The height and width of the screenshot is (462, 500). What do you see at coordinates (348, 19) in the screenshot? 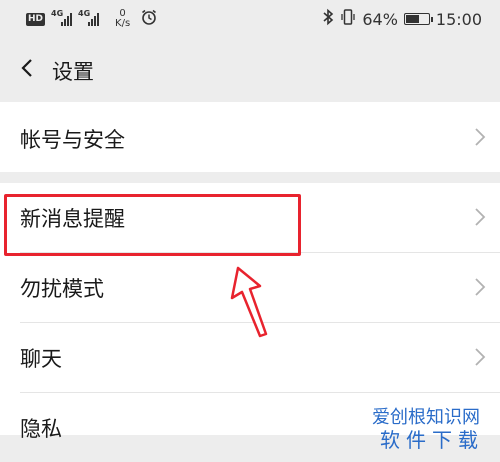
I see `vibrate-icon` at bounding box center [348, 19].